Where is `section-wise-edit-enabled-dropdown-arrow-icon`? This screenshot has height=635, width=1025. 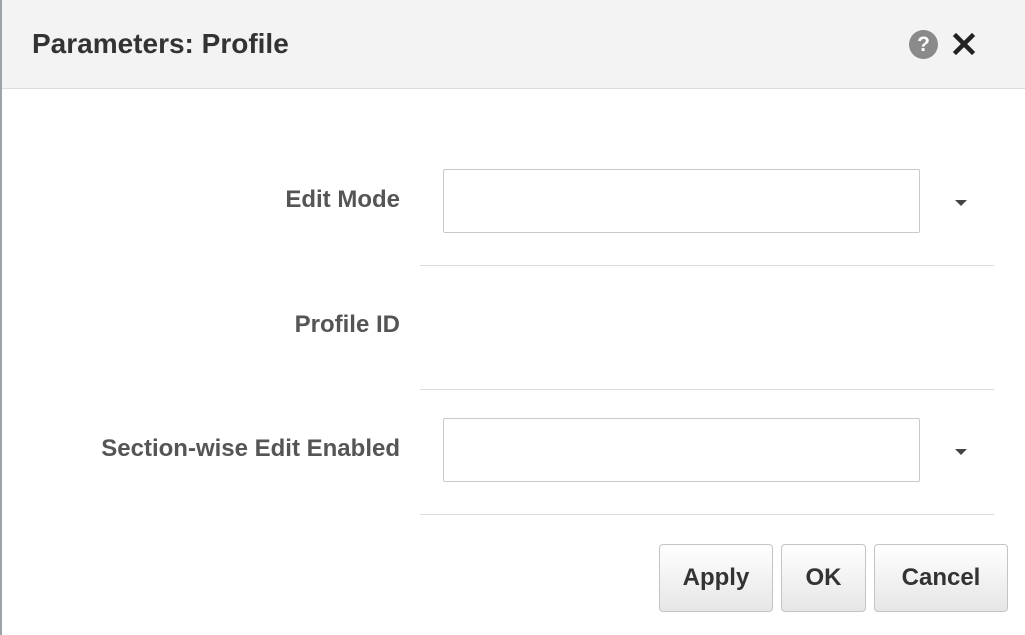 section-wise-edit-enabled-dropdown-arrow-icon is located at coordinates (961, 451).